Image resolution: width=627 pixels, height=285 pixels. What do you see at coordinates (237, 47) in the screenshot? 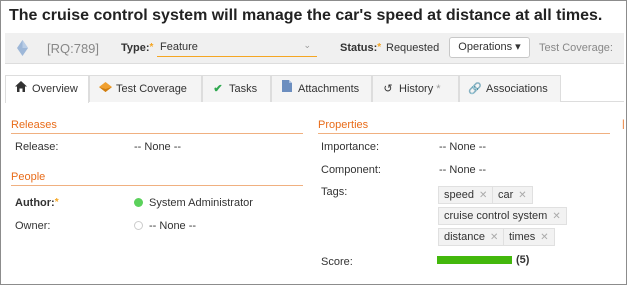
I see `type-select: Feature ⌄` at bounding box center [237, 47].